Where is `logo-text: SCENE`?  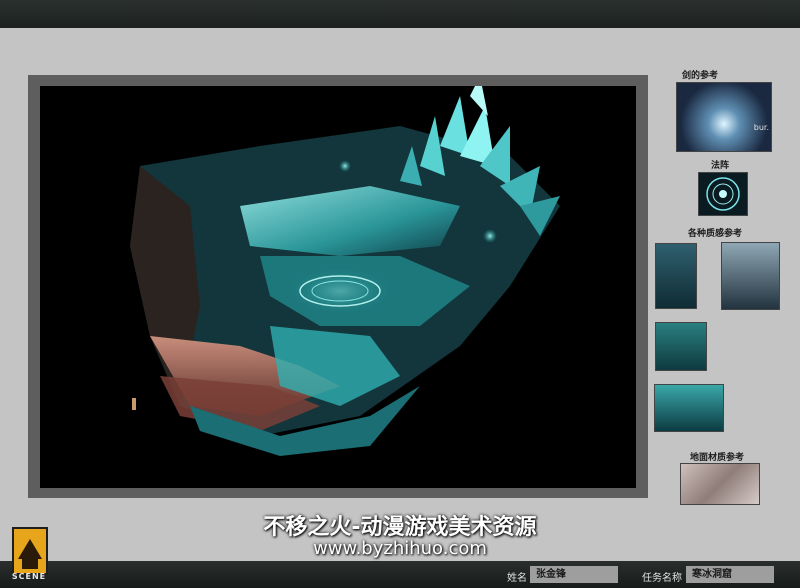
logo-text: SCENE is located at coordinates (29, 576).